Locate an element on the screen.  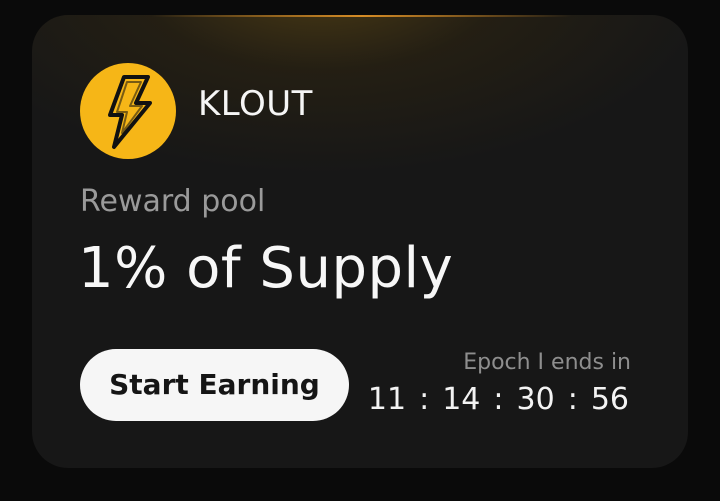
countdown-hours: 11 is located at coordinates (387, 399).